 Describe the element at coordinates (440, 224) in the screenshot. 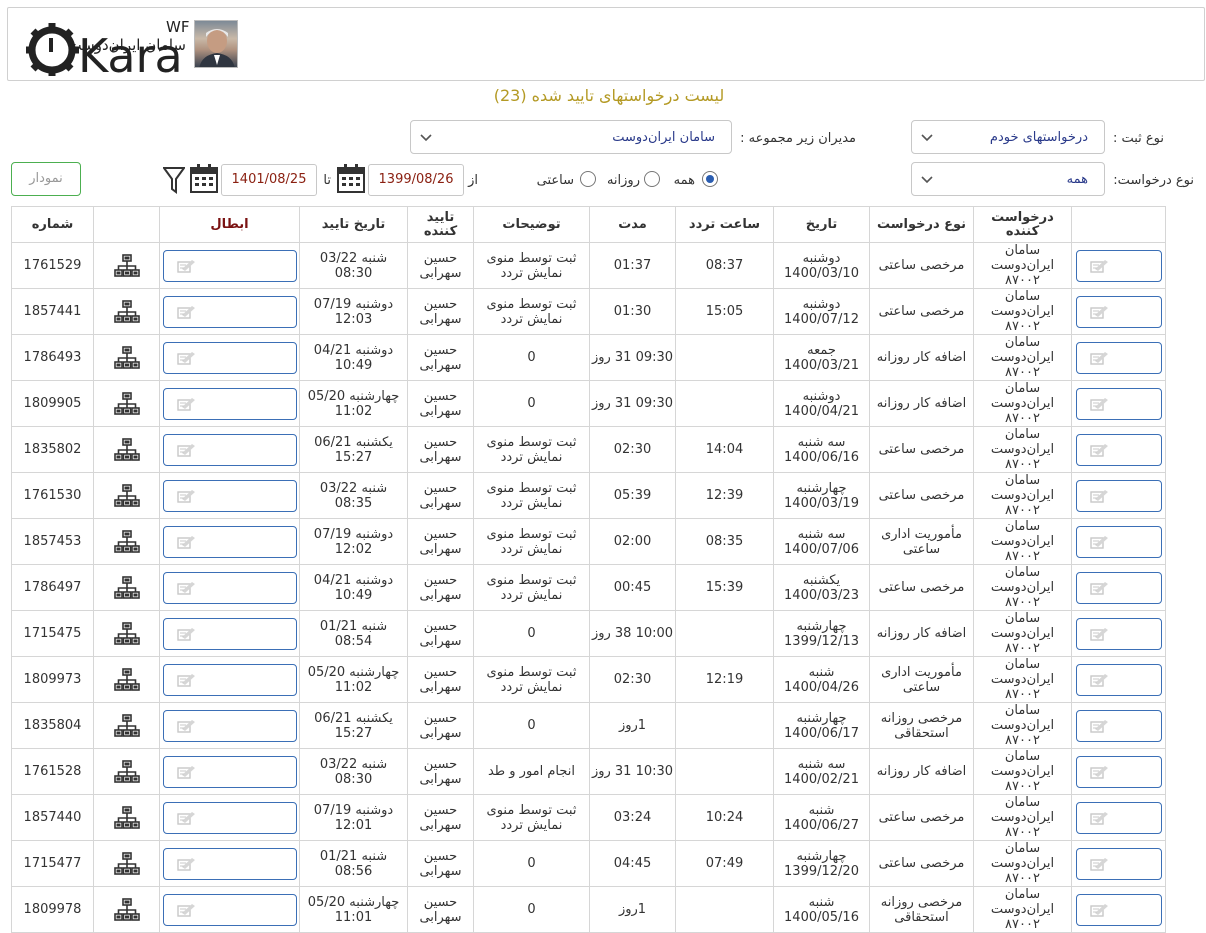

I see `col-header-approver: تایید کننده` at that location.